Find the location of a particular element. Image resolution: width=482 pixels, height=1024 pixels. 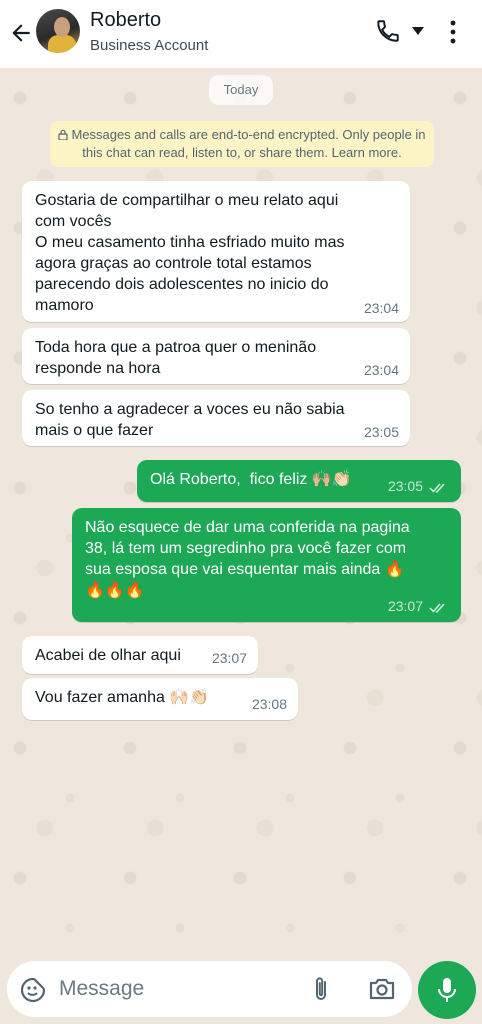

message-text: Vou fazer amanha 🙌🏻👏🏻 is located at coordinates (122, 697).